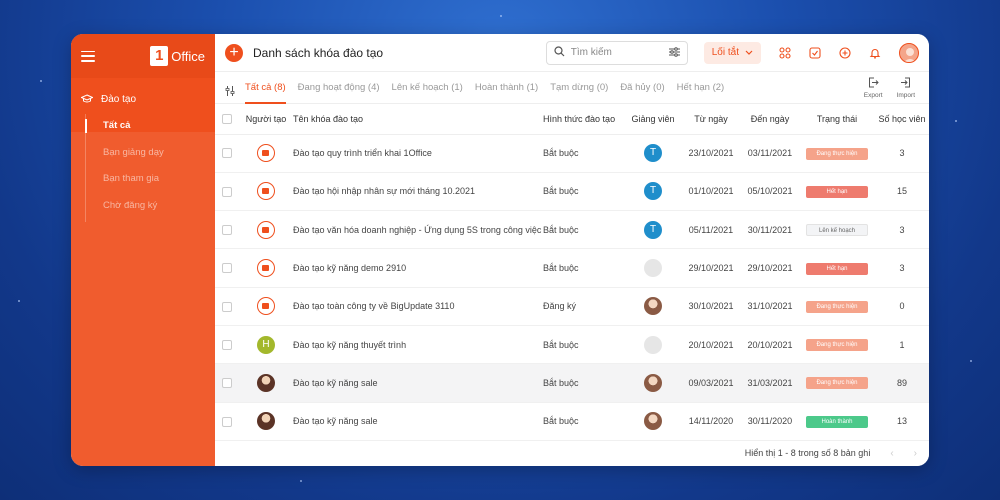 The height and width of the screenshot is (500, 1000). What do you see at coordinates (149, 129) in the screenshot?
I see `sidebar-item-all: Tất cả` at bounding box center [149, 129].